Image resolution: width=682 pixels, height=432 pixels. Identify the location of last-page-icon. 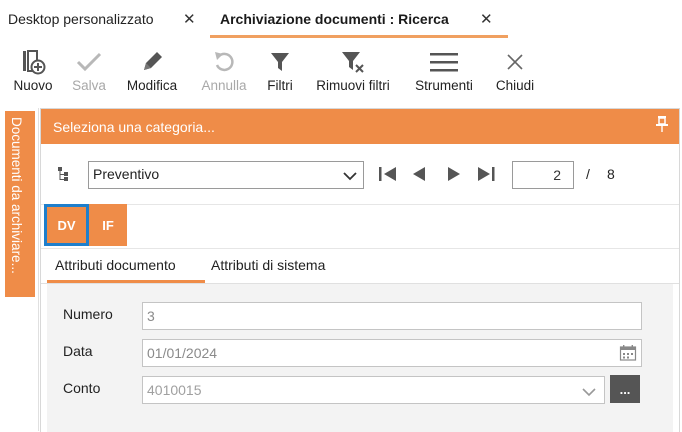
(486, 176).